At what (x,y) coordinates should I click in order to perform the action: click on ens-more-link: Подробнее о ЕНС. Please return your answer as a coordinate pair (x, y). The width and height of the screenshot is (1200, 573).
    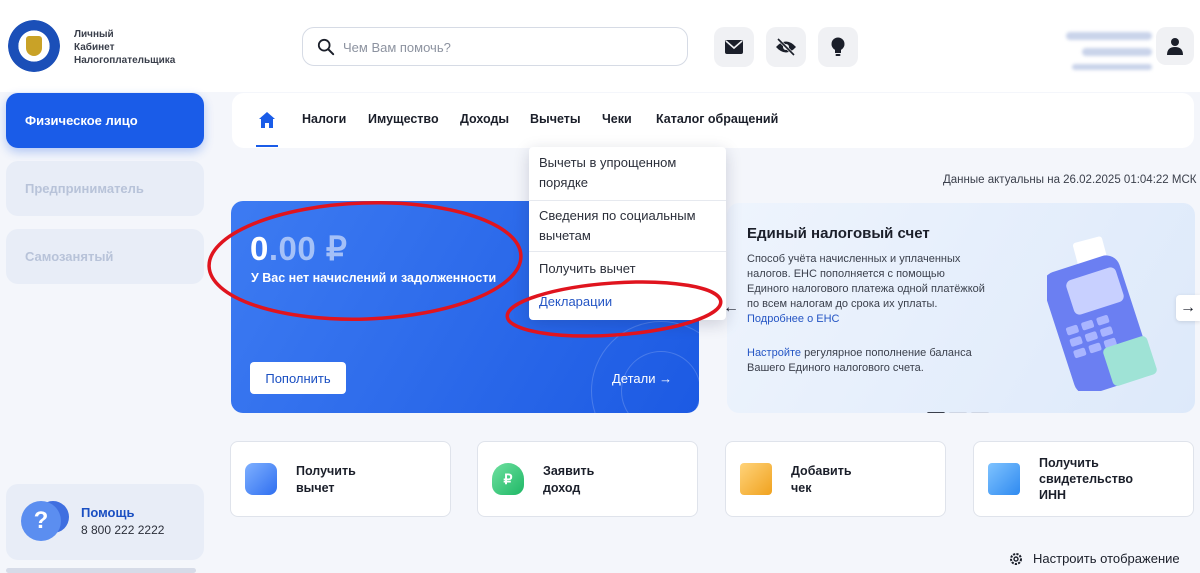
    Looking at the image, I should click on (793, 319).